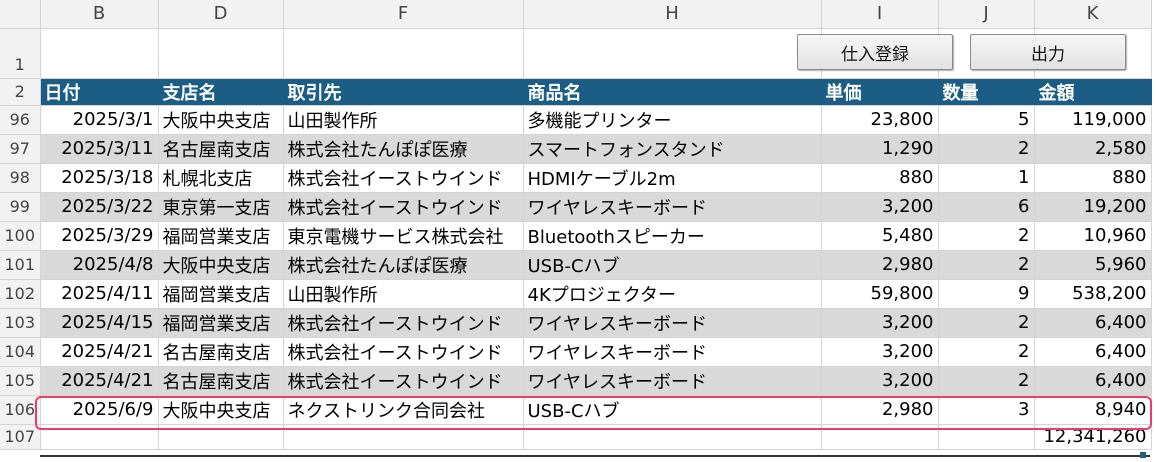 The image size is (1156, 462). Describe the element at coordinates (1093, 14) in the screenshot. I see `column-header-k: K` at that location.